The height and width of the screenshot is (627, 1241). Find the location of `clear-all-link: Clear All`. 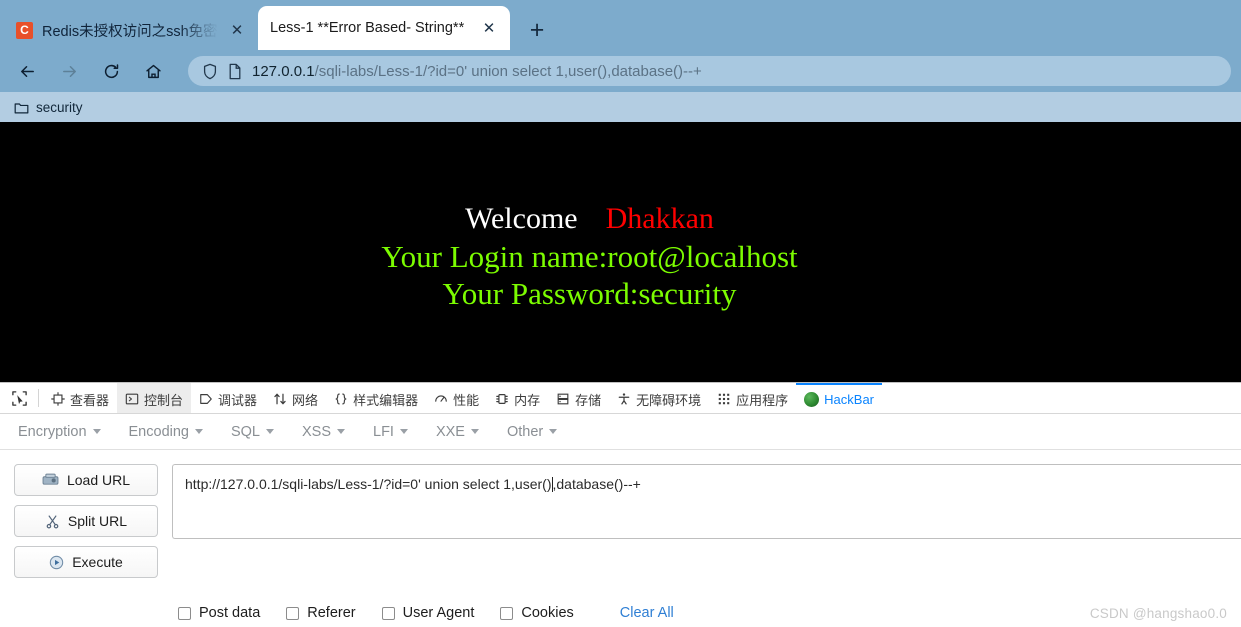

clear-all-link: Clear All is located at coordinates (647, 613).